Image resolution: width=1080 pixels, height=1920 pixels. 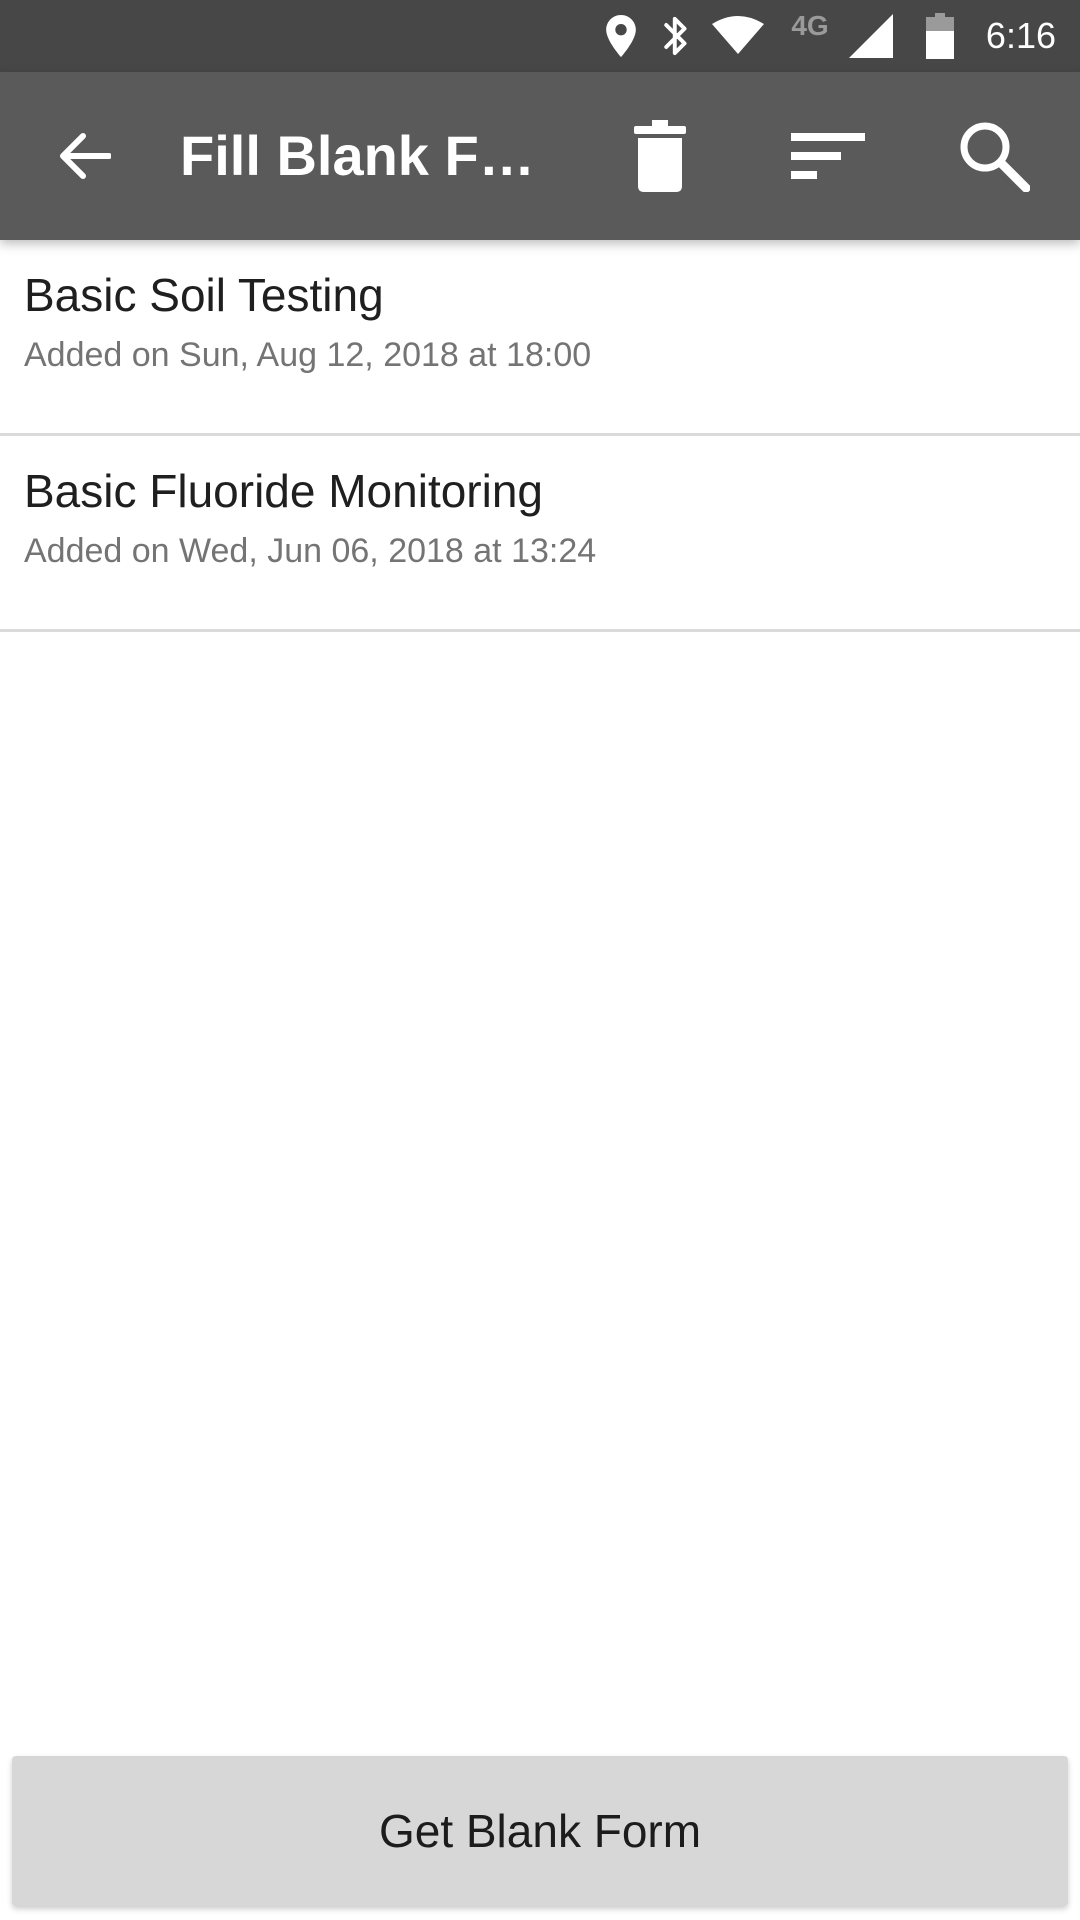 What do you see at coordinates (738, 36) in the screenshot?
I see `wifi-icon` at bounding box center [738, 36].